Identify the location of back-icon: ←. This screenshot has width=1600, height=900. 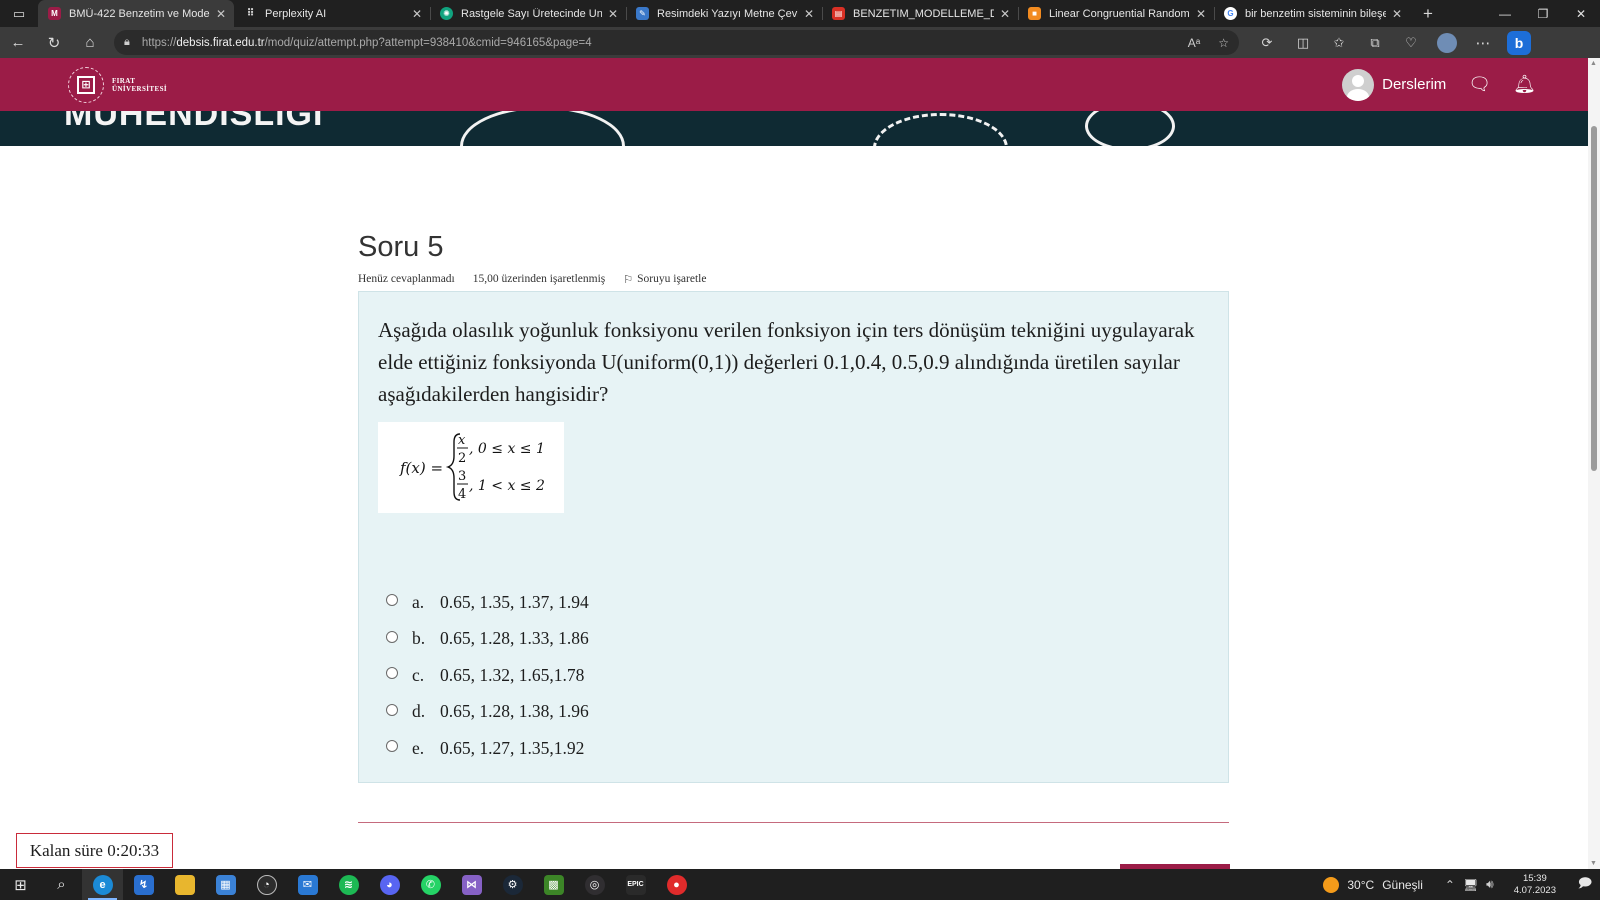
(18, 42).